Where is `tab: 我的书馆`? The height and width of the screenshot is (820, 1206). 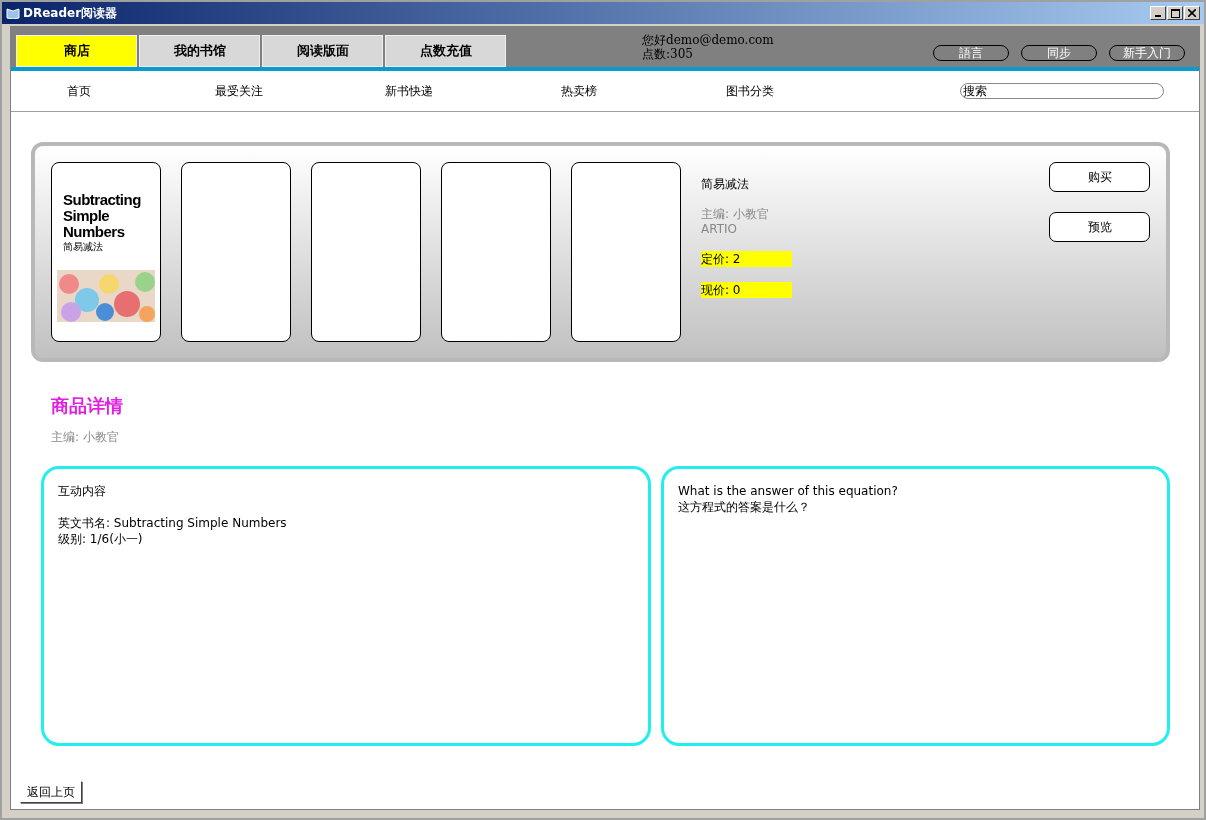
tab: 我的书馆 is located at coordinates (199, 51).